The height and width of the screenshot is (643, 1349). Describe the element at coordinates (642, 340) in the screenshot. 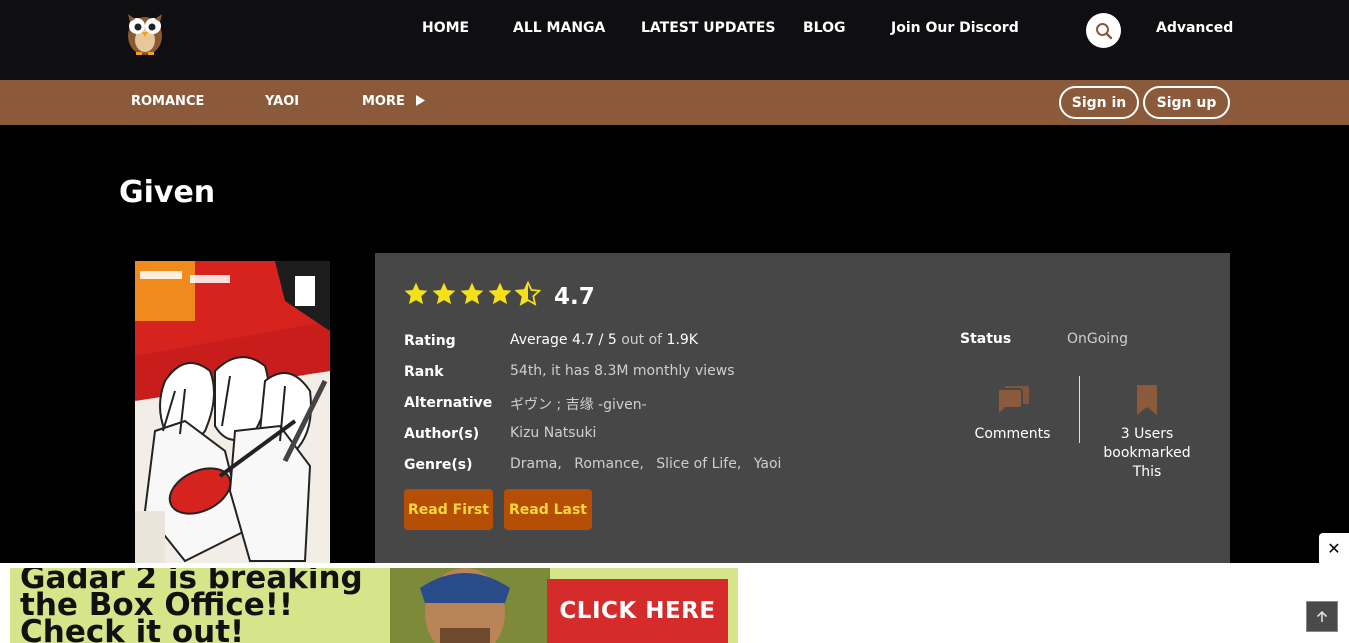

I see `rating-out-of: out of` at that location.